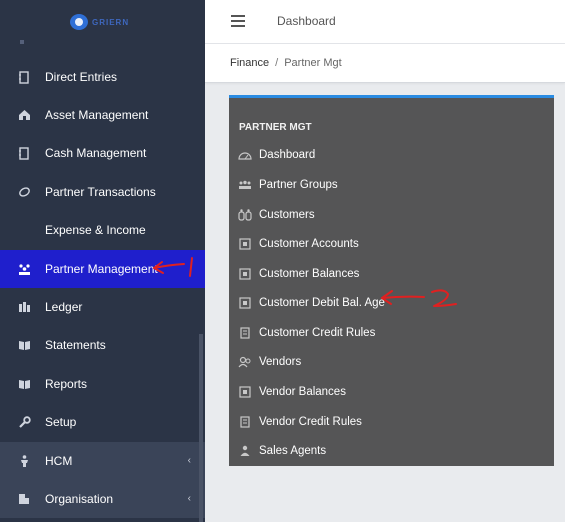 The width and height of the screenshot is (565, 522). I want to click on sidebar-item-label: Statements, so click(75, 345).